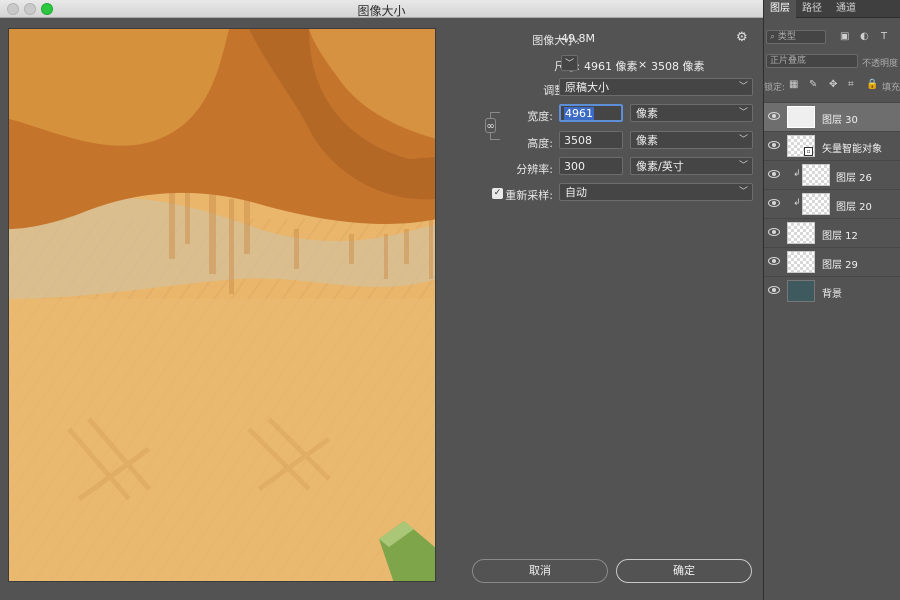 This screenshot has width=900, height=600. I want to click on layer-row: 图层 30, so click(832, 116).